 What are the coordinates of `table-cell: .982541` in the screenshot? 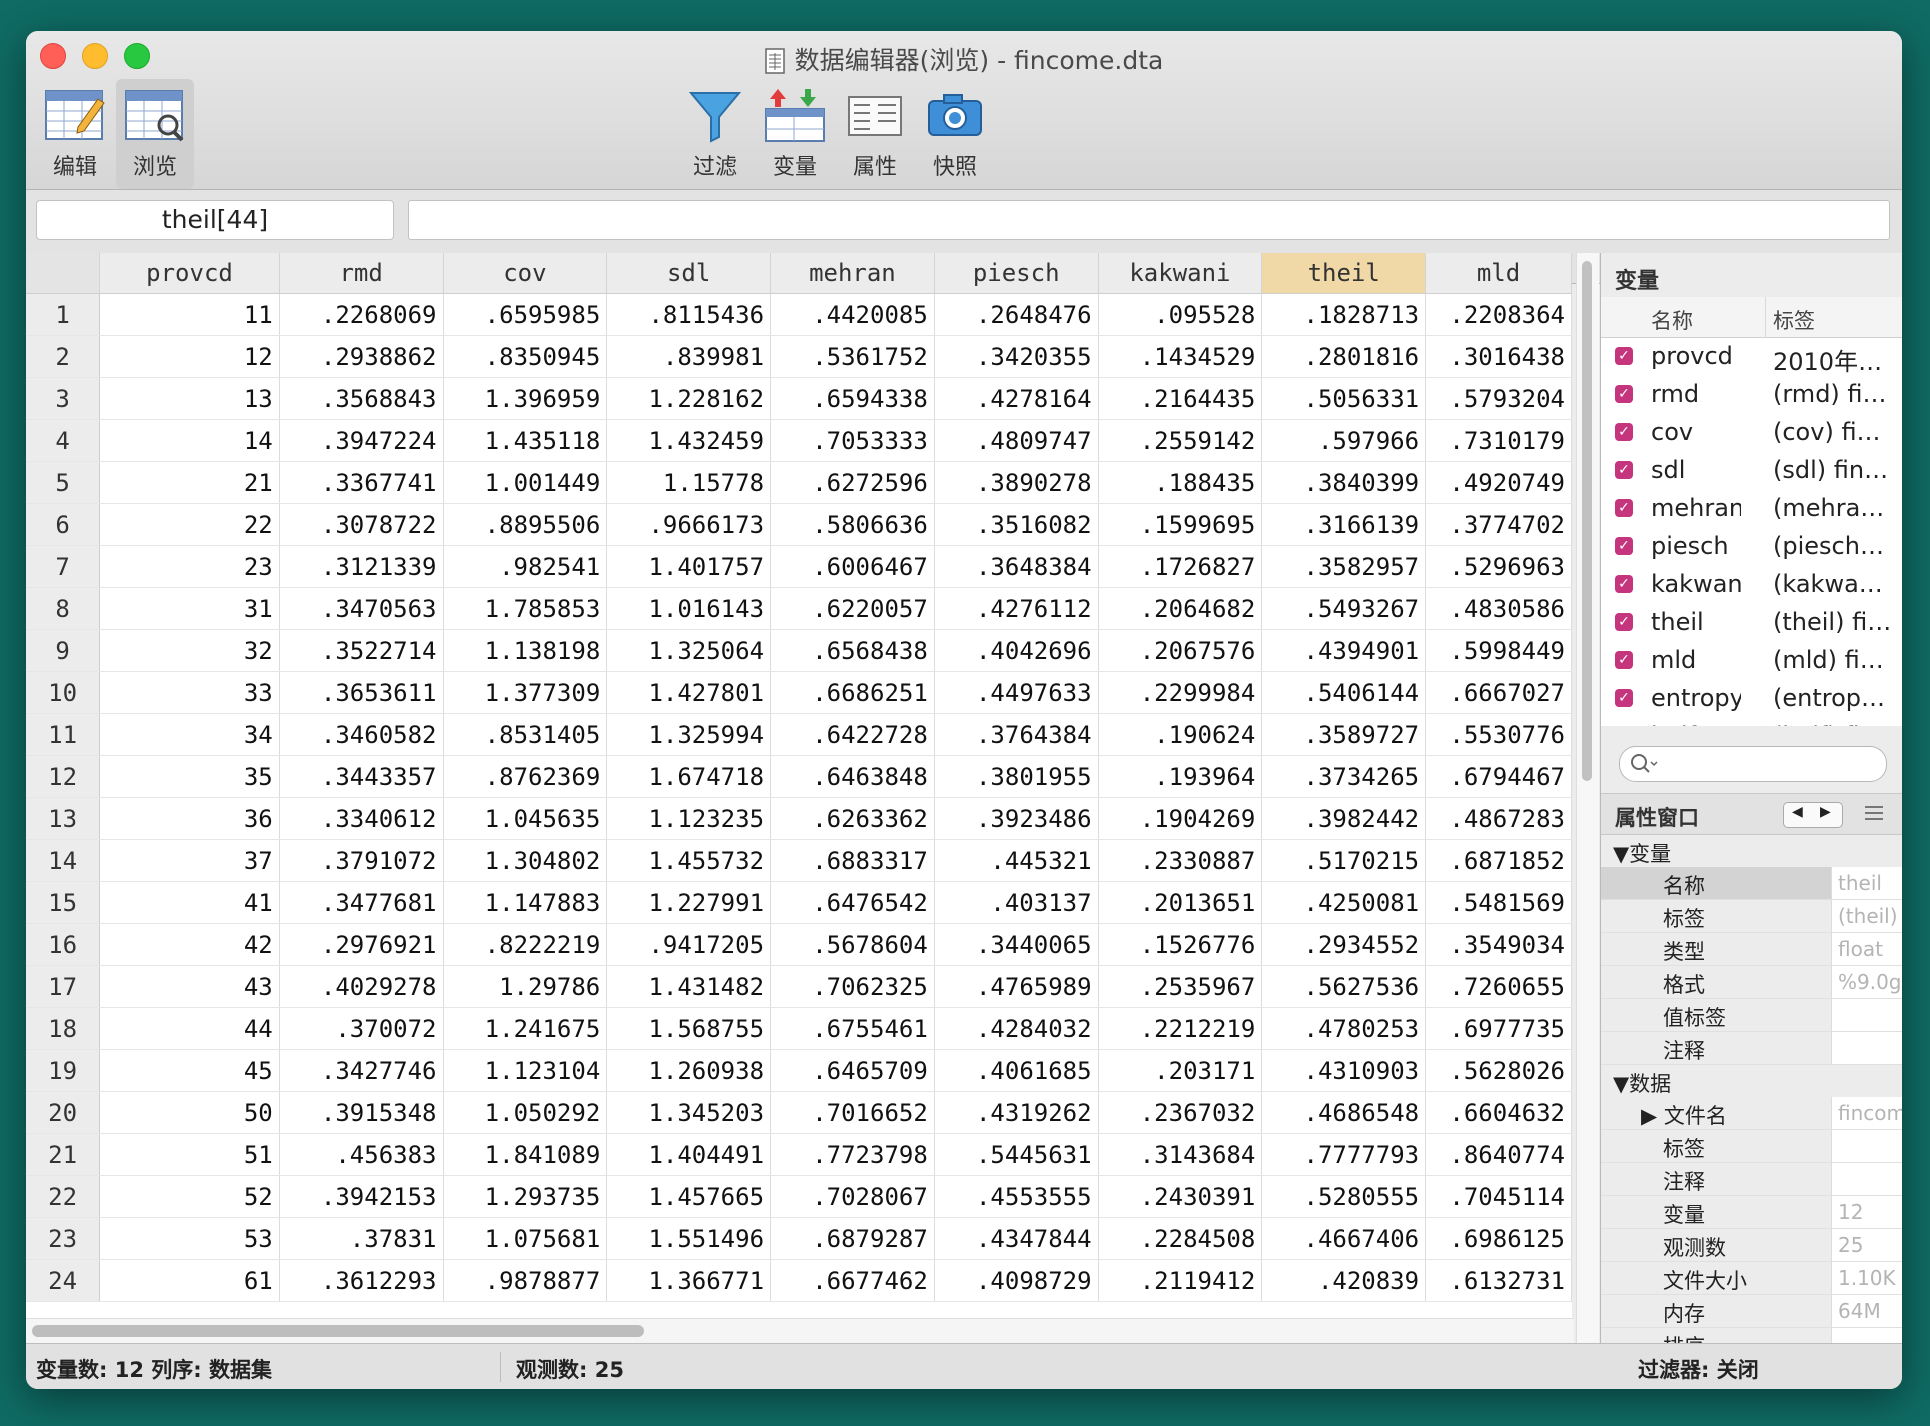 It's located at (525, 566).